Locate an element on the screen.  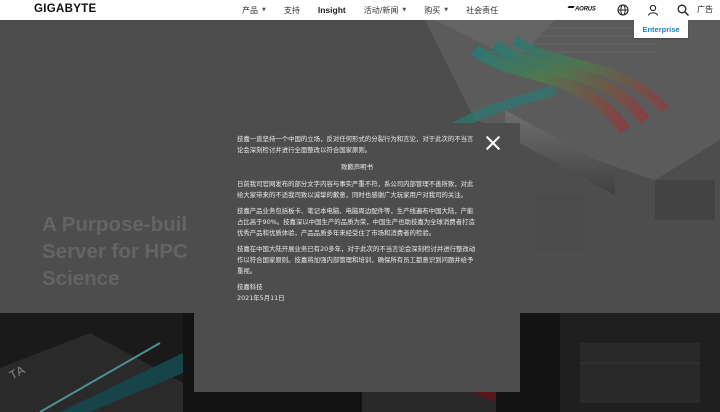
menu-item-buy: 购买 ▼ is located at coordinates (436, 10).